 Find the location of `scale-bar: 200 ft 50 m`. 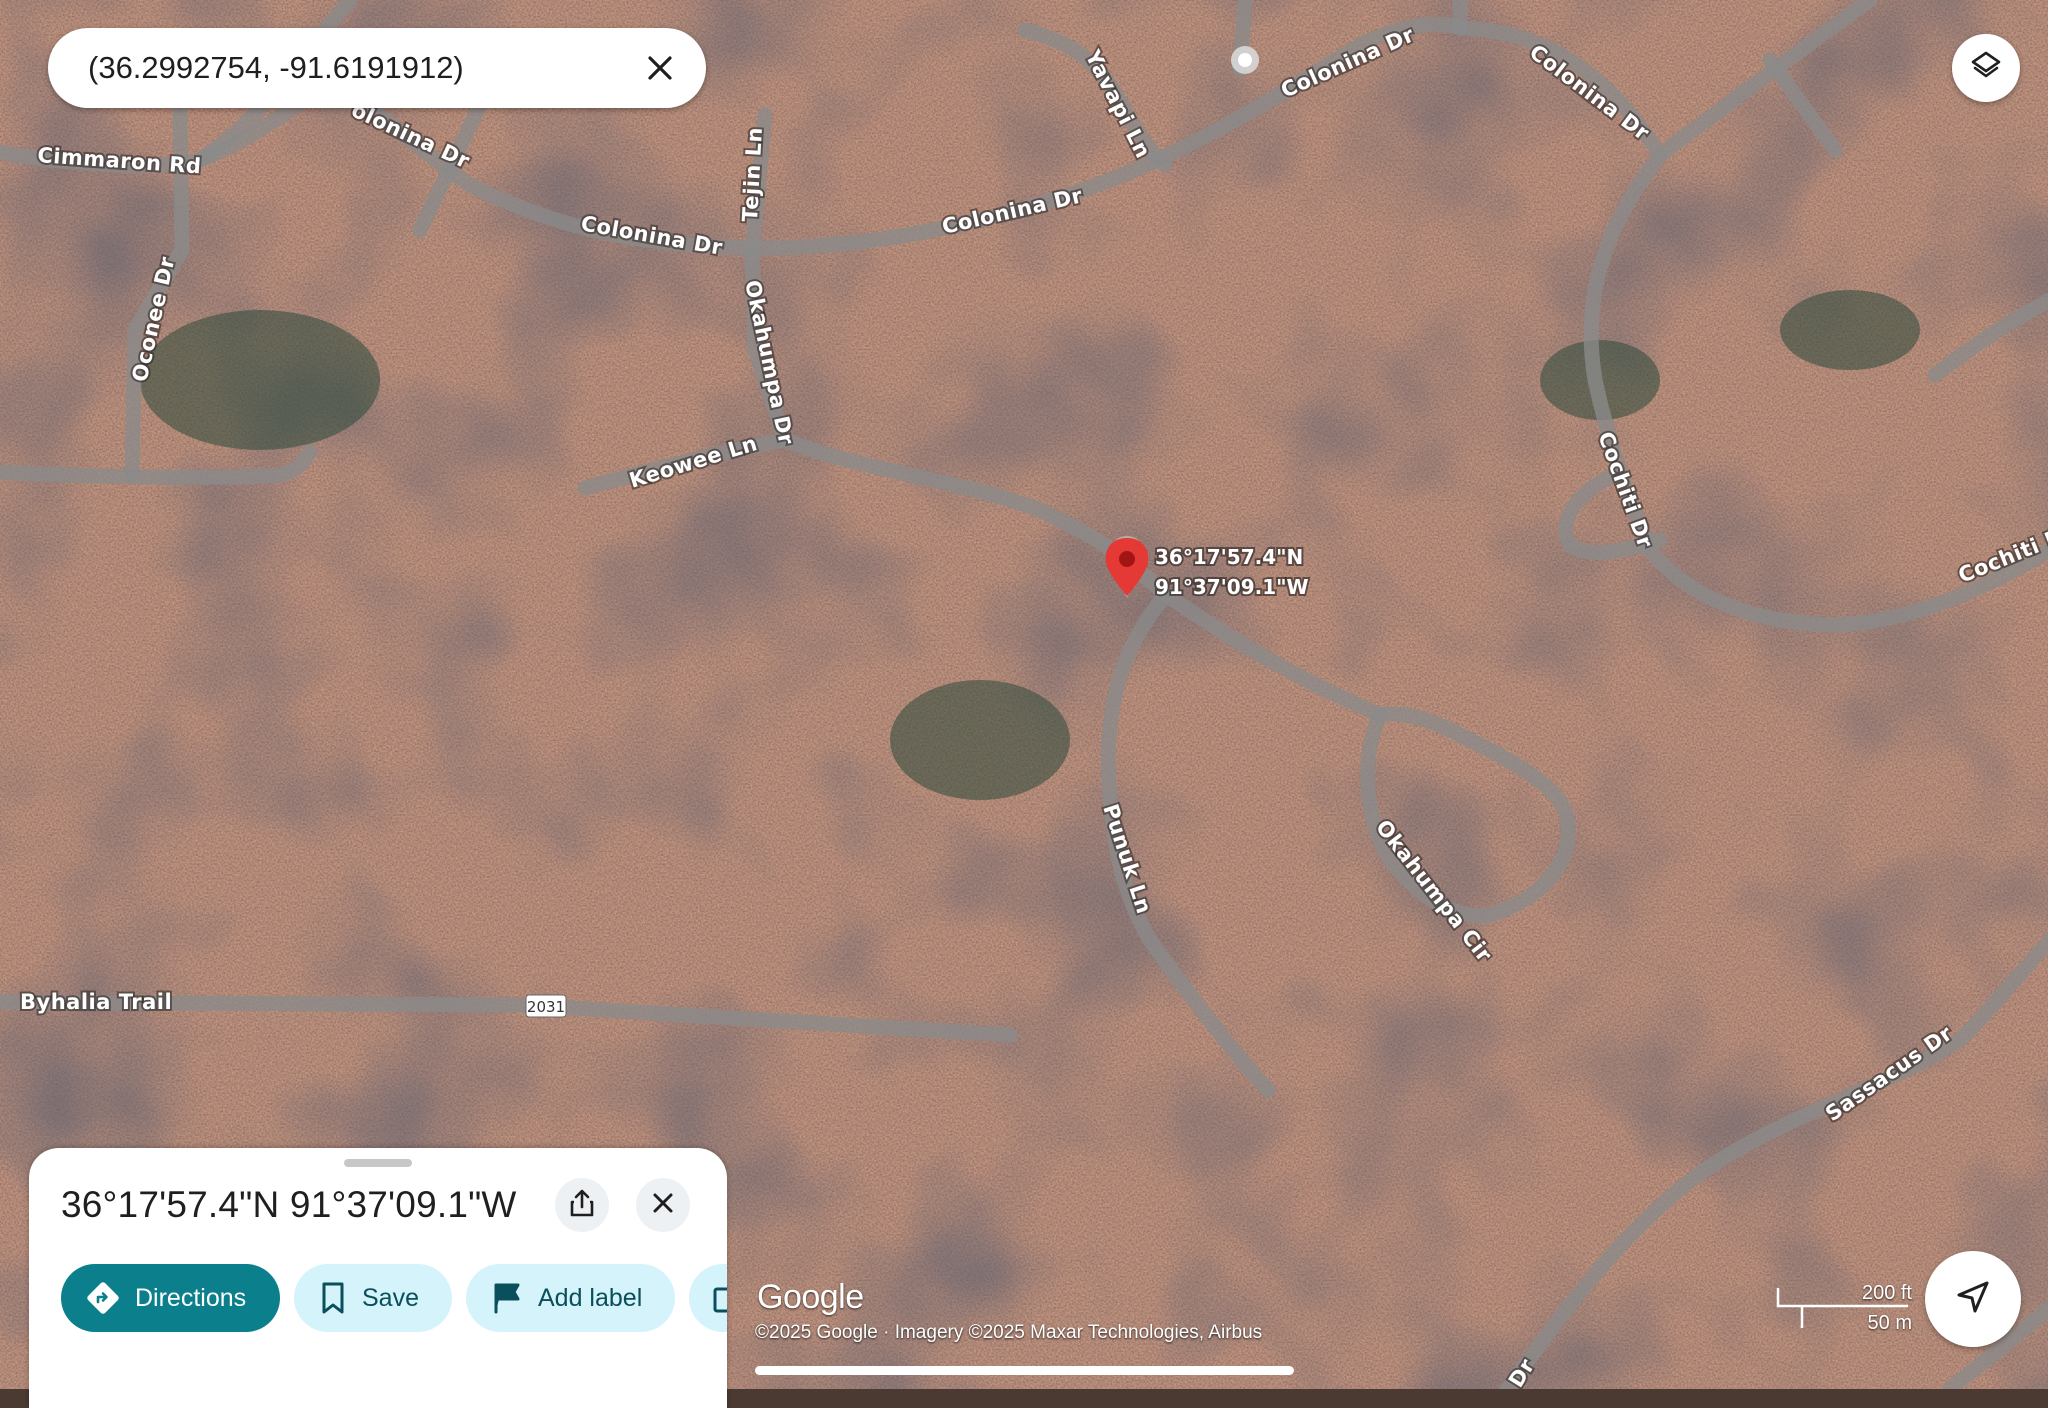

scale-bar: 200 ft 50 m is located at coordinates (1844, 1307).